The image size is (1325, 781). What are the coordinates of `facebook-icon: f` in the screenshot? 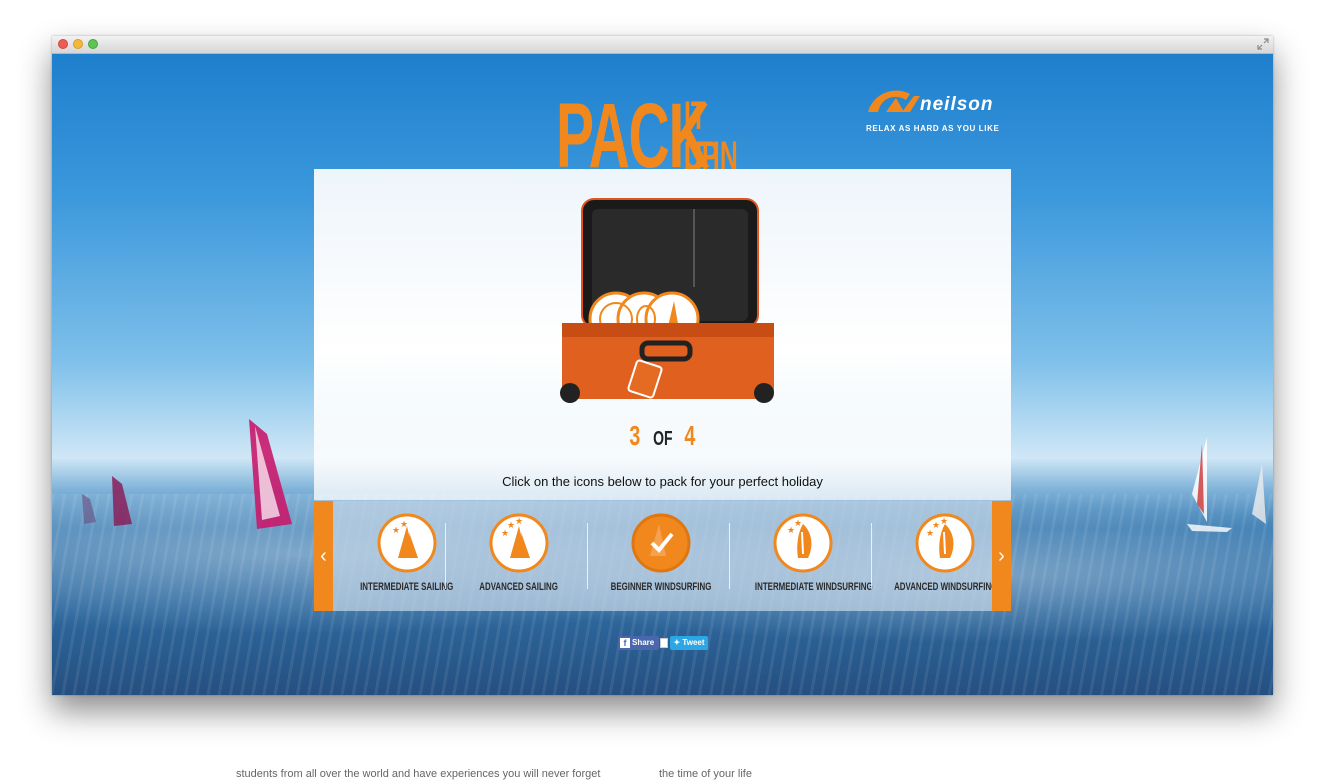 It's located at (625, 643).